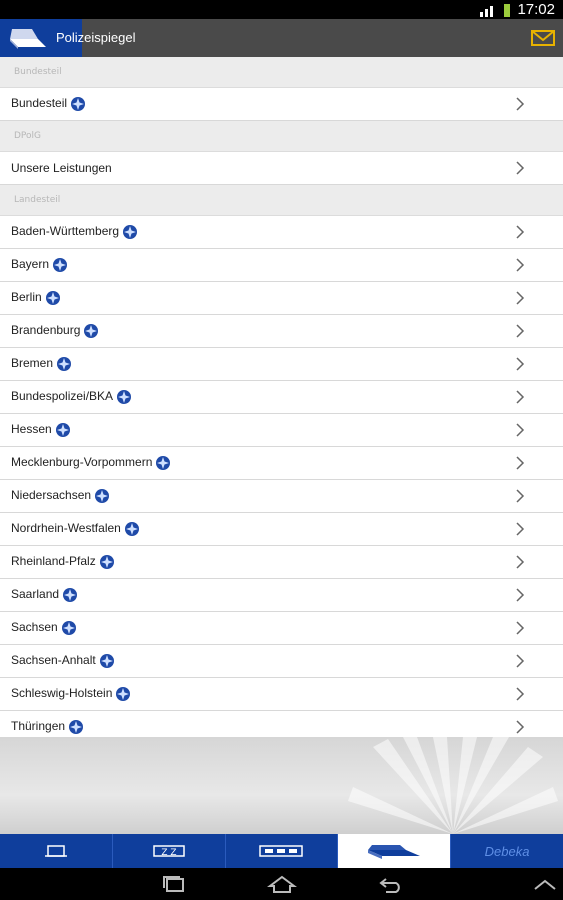 This screenshot has width=563, height=900. Describe the element at coordinates (26, 297) in the screenshot. I see `list-item-text: Berlin` at that location.